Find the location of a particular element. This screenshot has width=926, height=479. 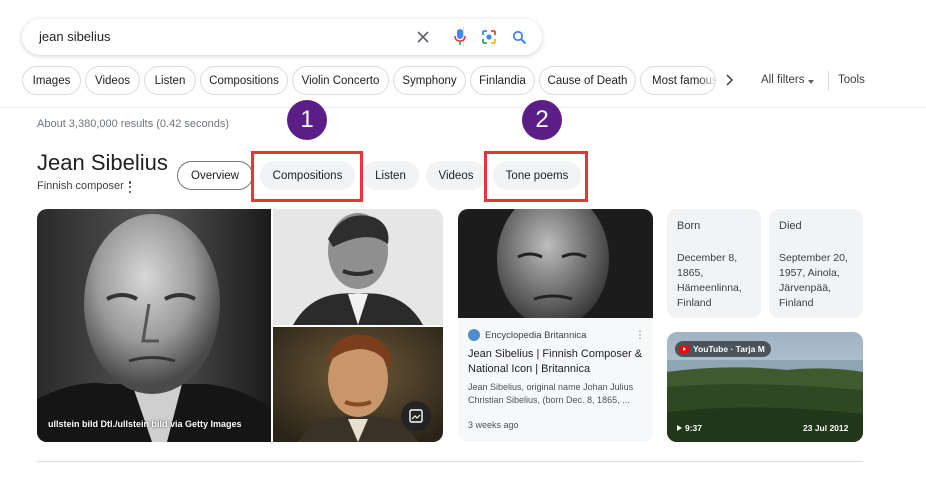

tab-videos: Videos is located at coordinates (456, 175).